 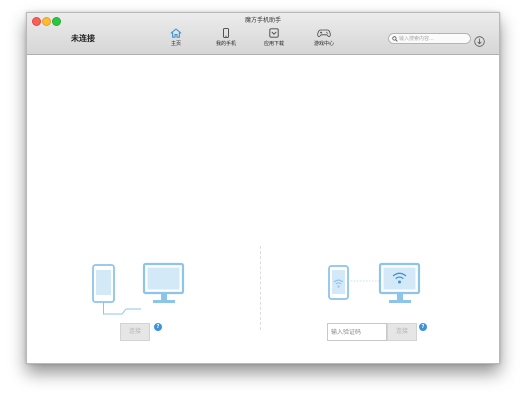 What do you see at coordinates (323, 44) in the screenshot?
I see `tab-label: 游戏中心` at bounding box center [323, 44].